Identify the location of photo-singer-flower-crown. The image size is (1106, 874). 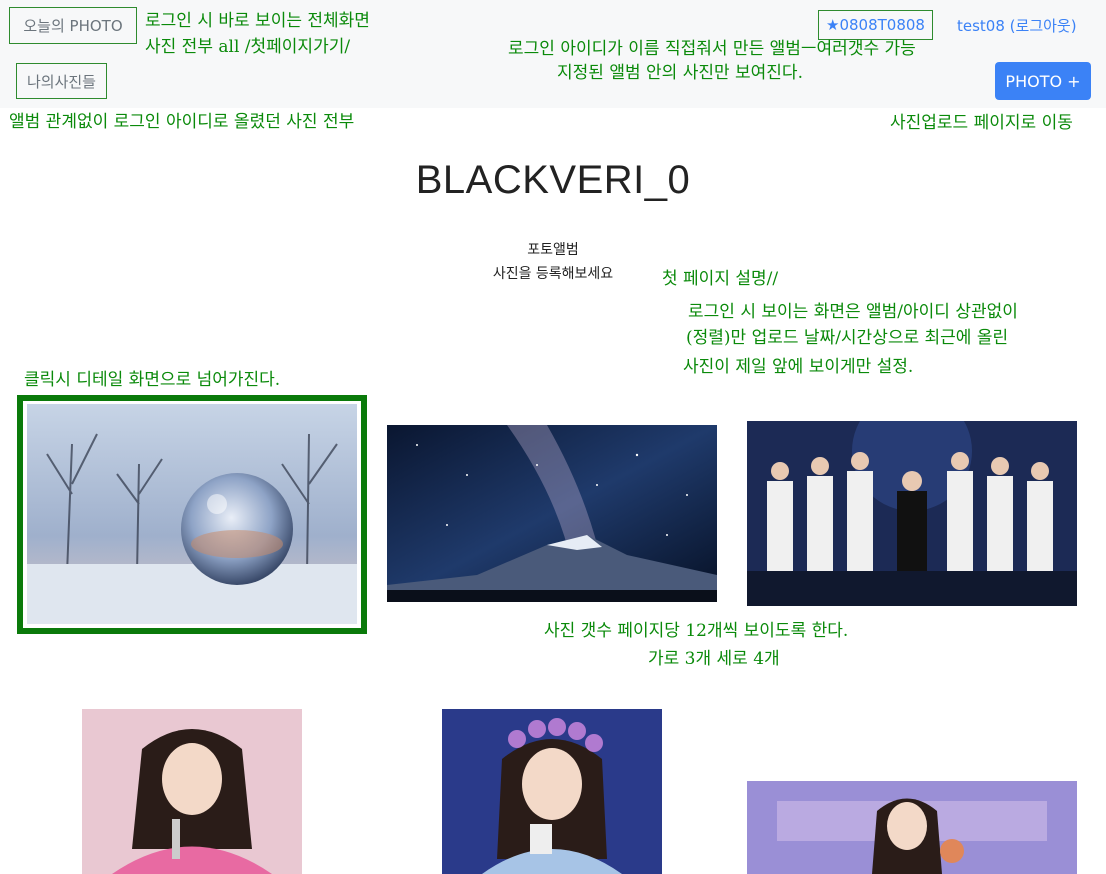
(552, 791).